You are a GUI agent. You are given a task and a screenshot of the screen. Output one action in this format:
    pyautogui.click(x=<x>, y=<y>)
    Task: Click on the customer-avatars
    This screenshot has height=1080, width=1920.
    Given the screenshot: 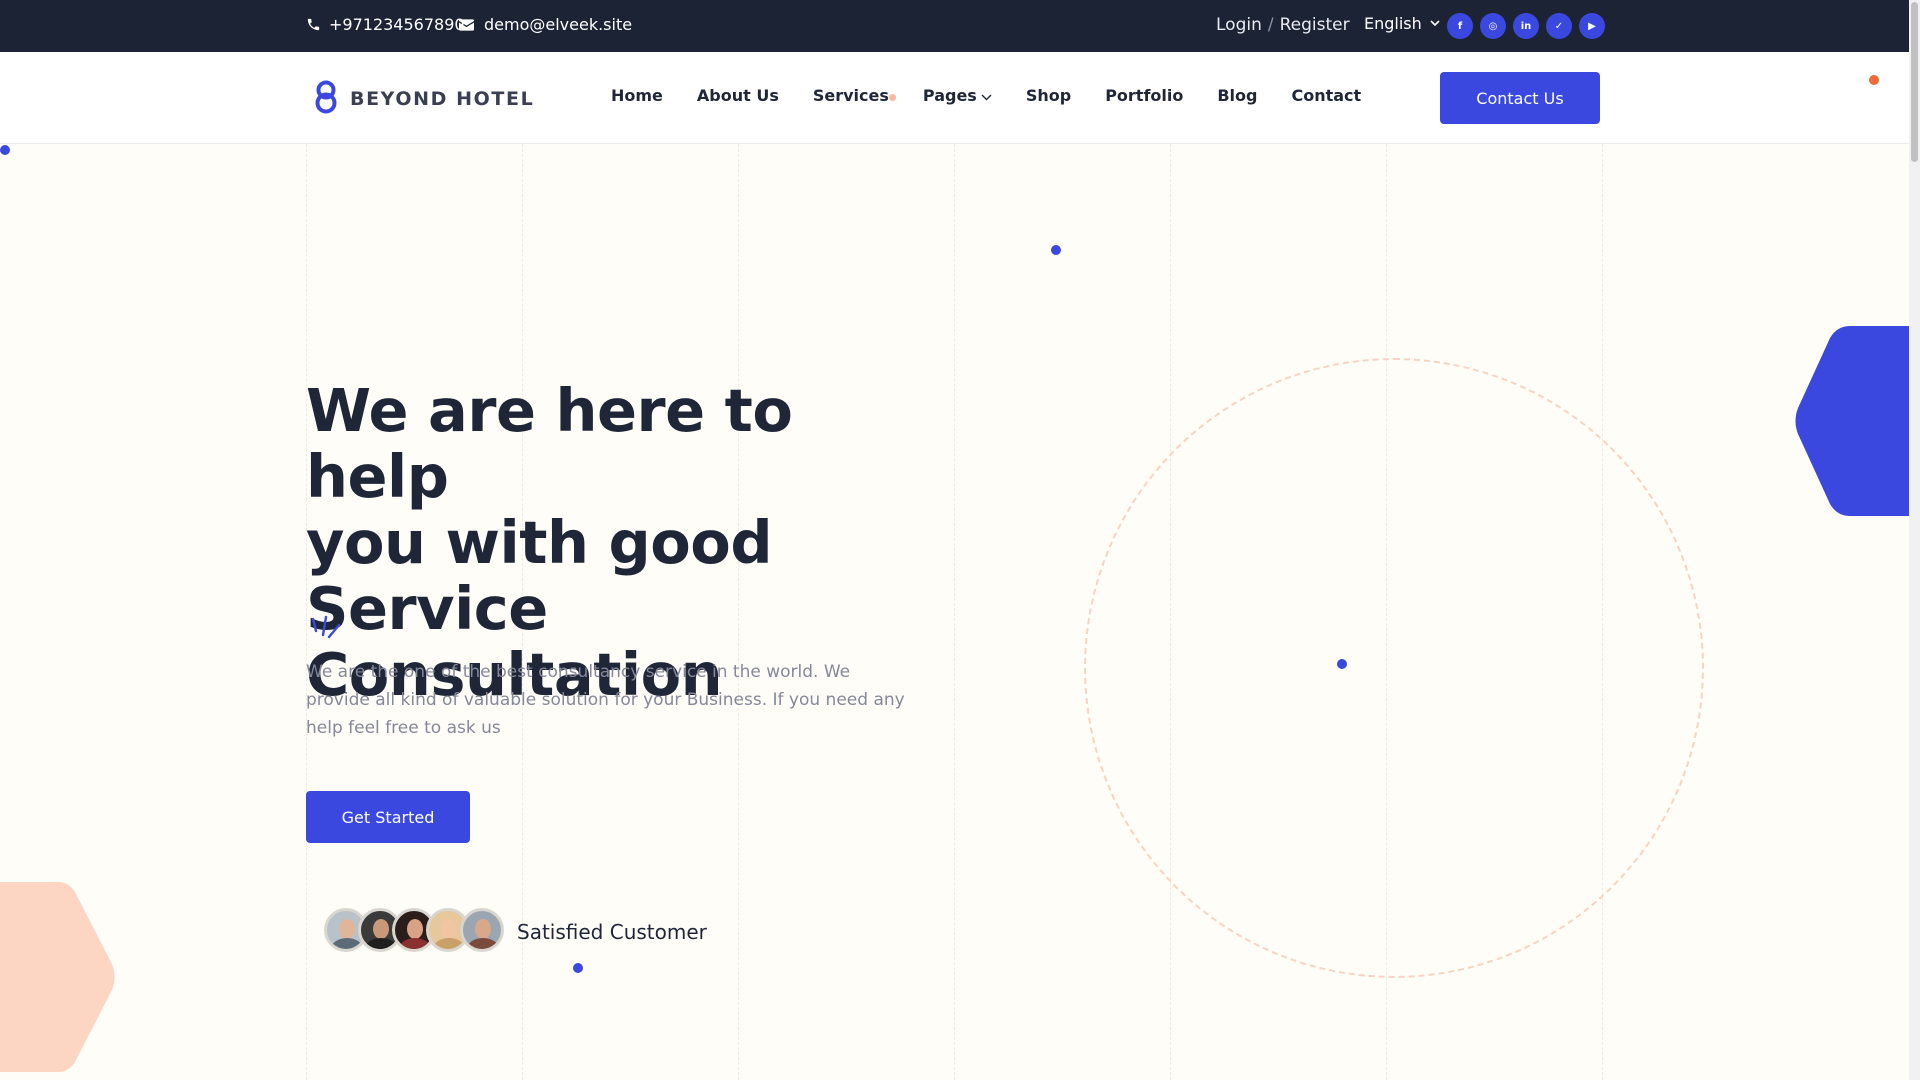 What is the action you would take?
    pyautogui.click(x=414, y=930)
    